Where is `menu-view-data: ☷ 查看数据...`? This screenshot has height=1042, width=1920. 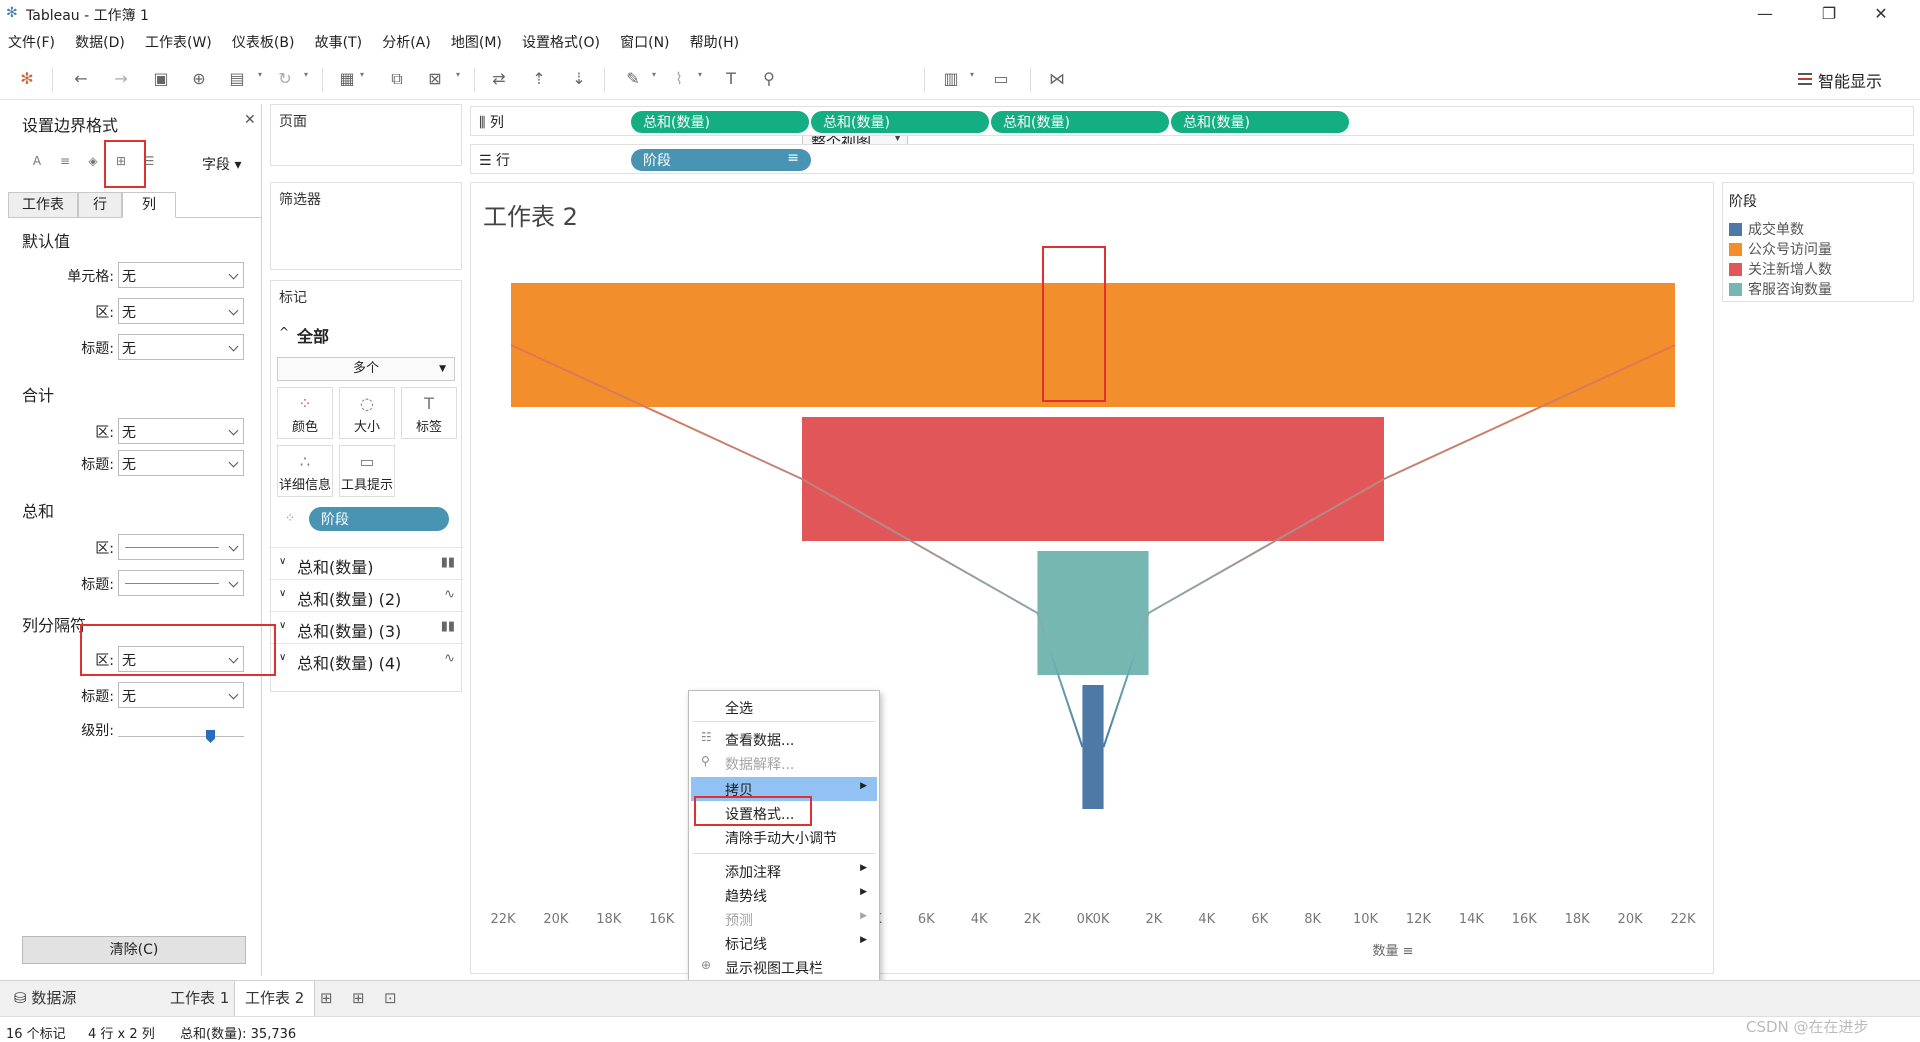 menu-view-data: ☷ 查看数据... is located at coordinates (784, 739).